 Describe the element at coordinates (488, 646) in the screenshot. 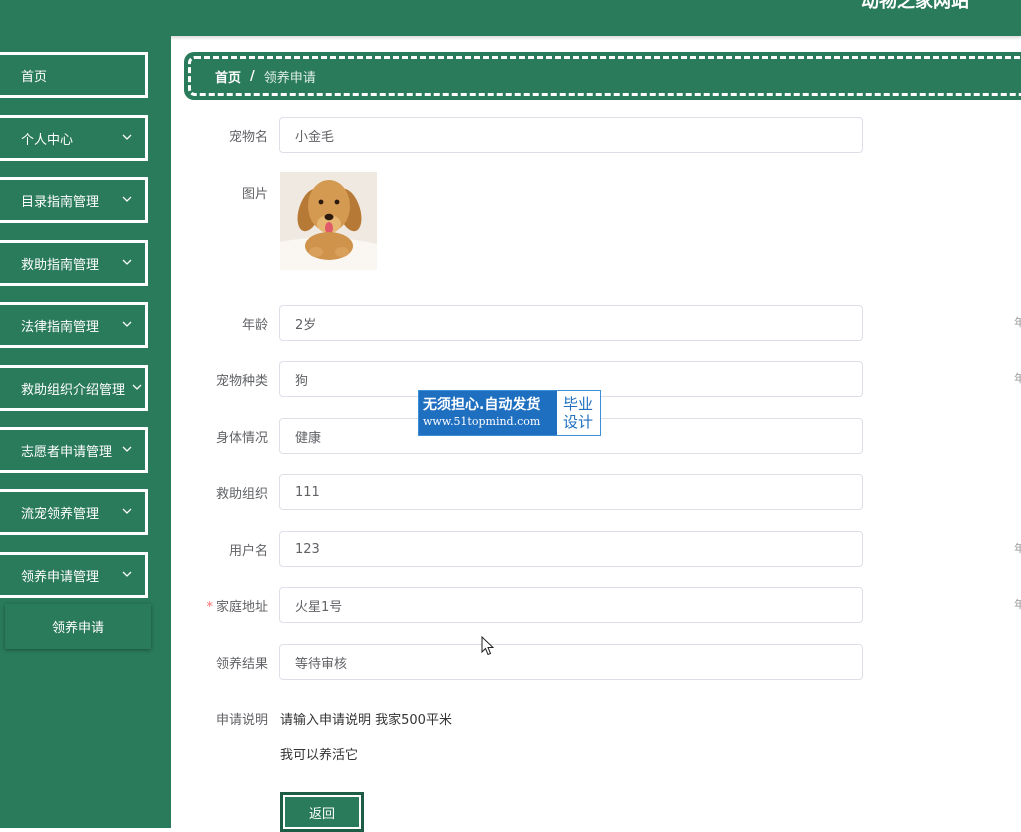

I see `mouse-pointer-icon` at that location.